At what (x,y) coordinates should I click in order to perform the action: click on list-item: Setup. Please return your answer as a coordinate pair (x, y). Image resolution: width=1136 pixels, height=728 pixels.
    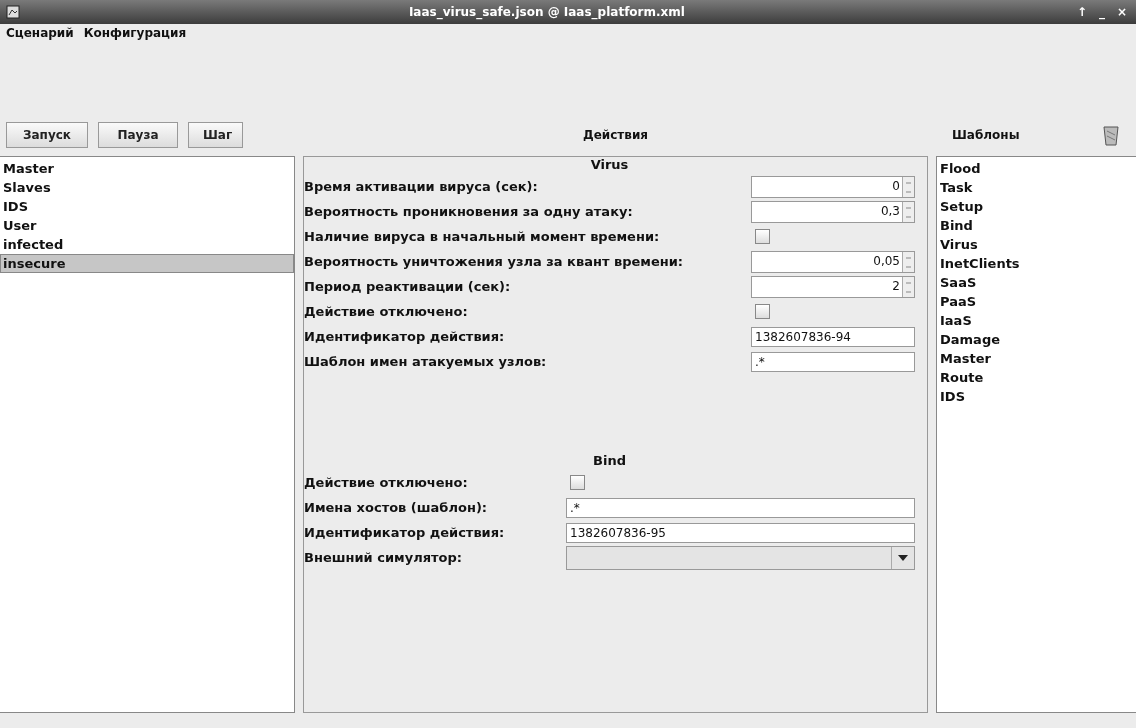
    Looking at the image, I should click on (1036, 206).